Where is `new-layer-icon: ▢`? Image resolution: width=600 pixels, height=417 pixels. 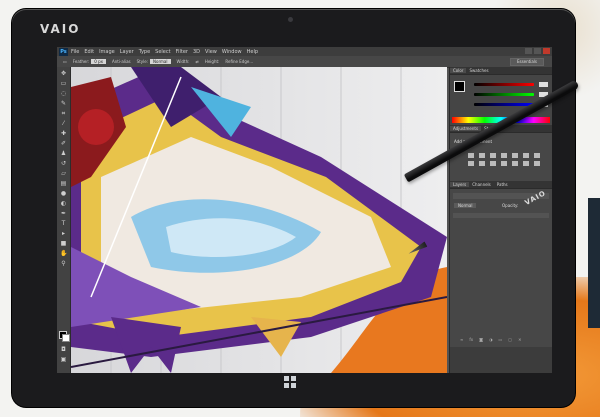 new-layer-icon: ▢ is located at coordinates (510, 339).